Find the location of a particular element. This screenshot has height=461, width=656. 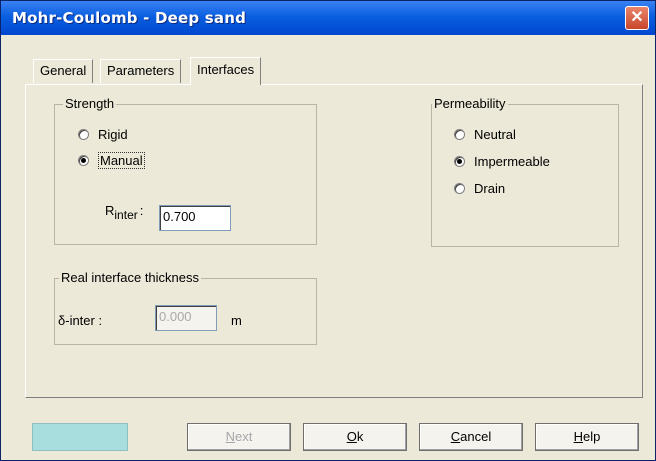

status-color-swatch is located at coordinates (80, 437).